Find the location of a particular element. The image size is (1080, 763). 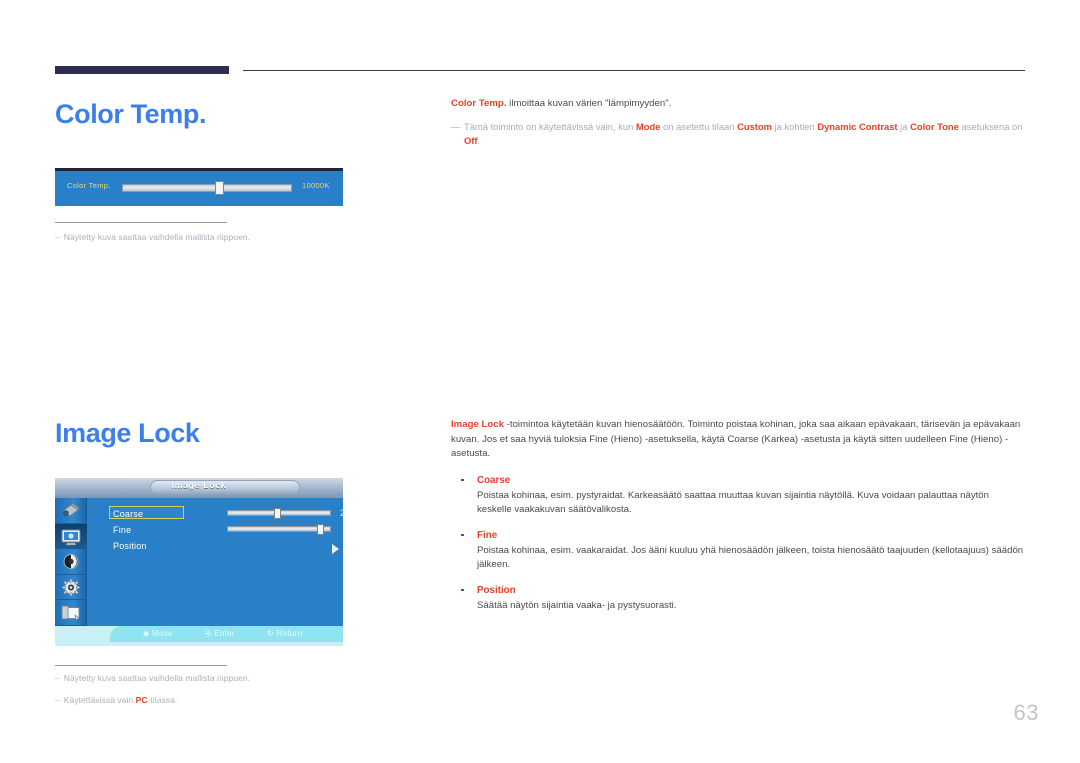

bullet-coarse-head: Coarse is located at coordinates (738, 481).